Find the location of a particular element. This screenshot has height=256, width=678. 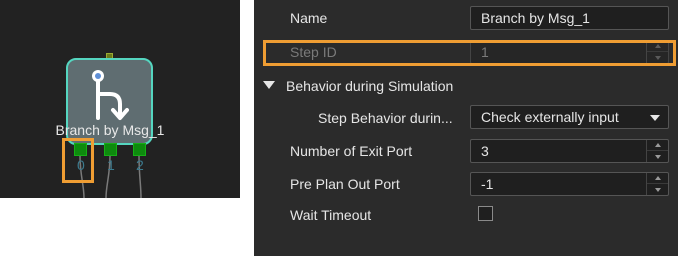

port-0-highlight is located at coordinates (78, 160).